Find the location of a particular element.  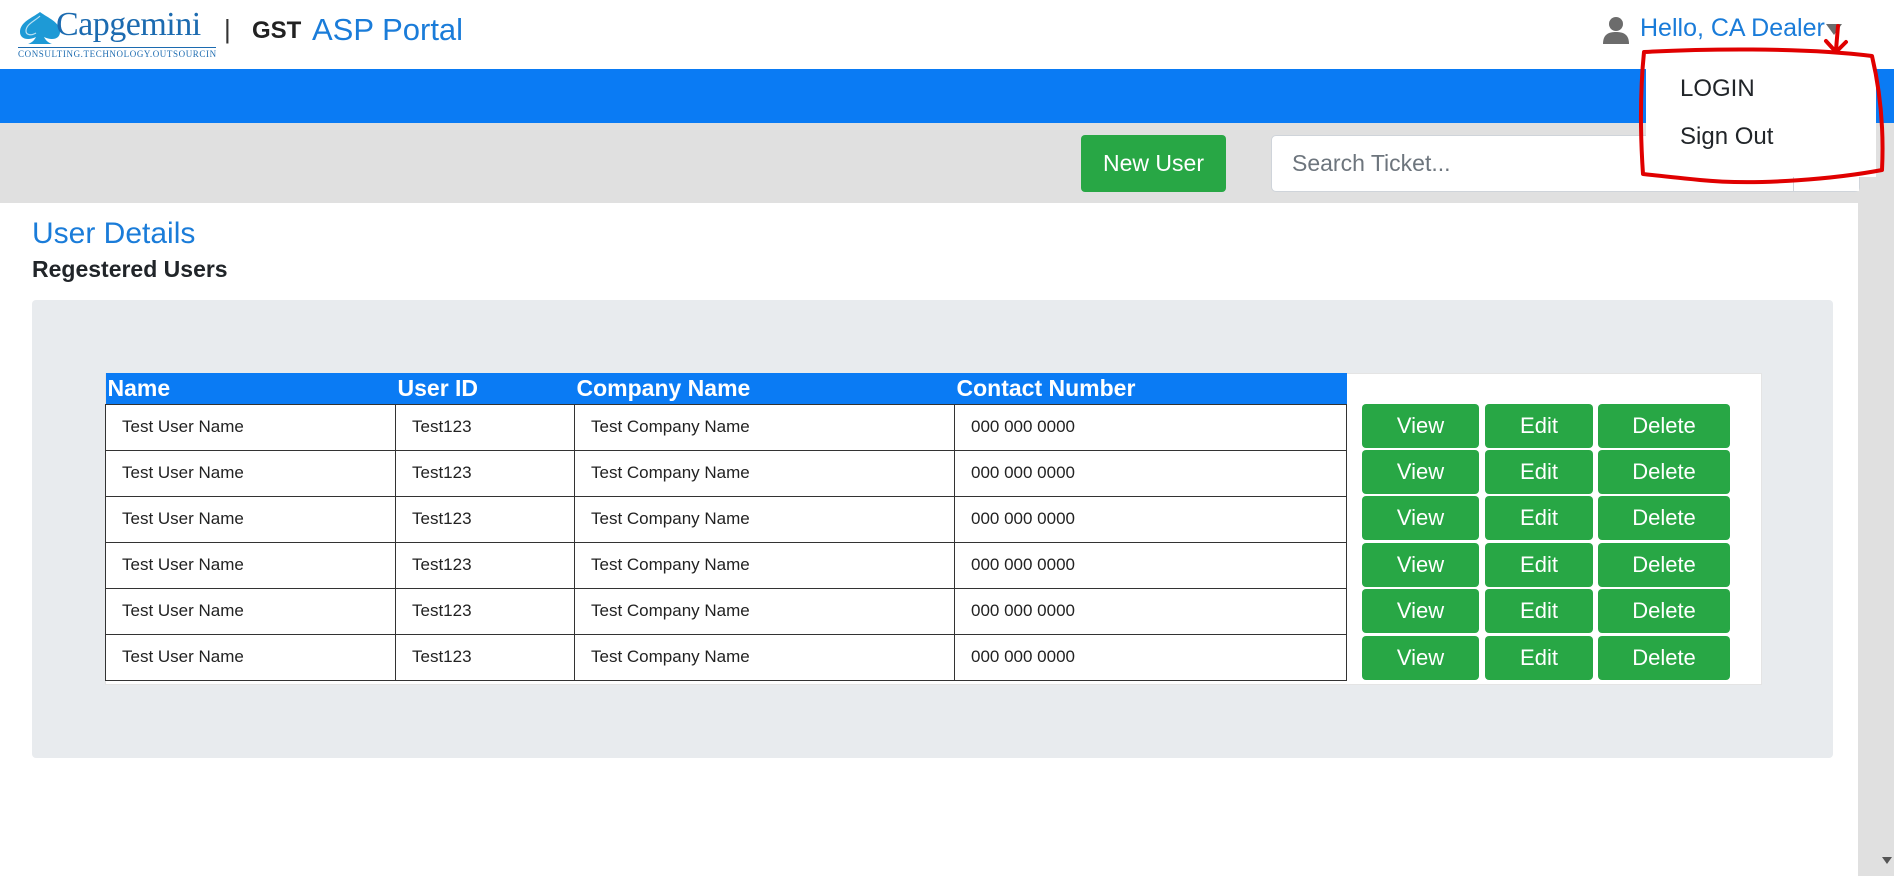

logo-wordmark: Capgemini is located at coordinates (128, 24).